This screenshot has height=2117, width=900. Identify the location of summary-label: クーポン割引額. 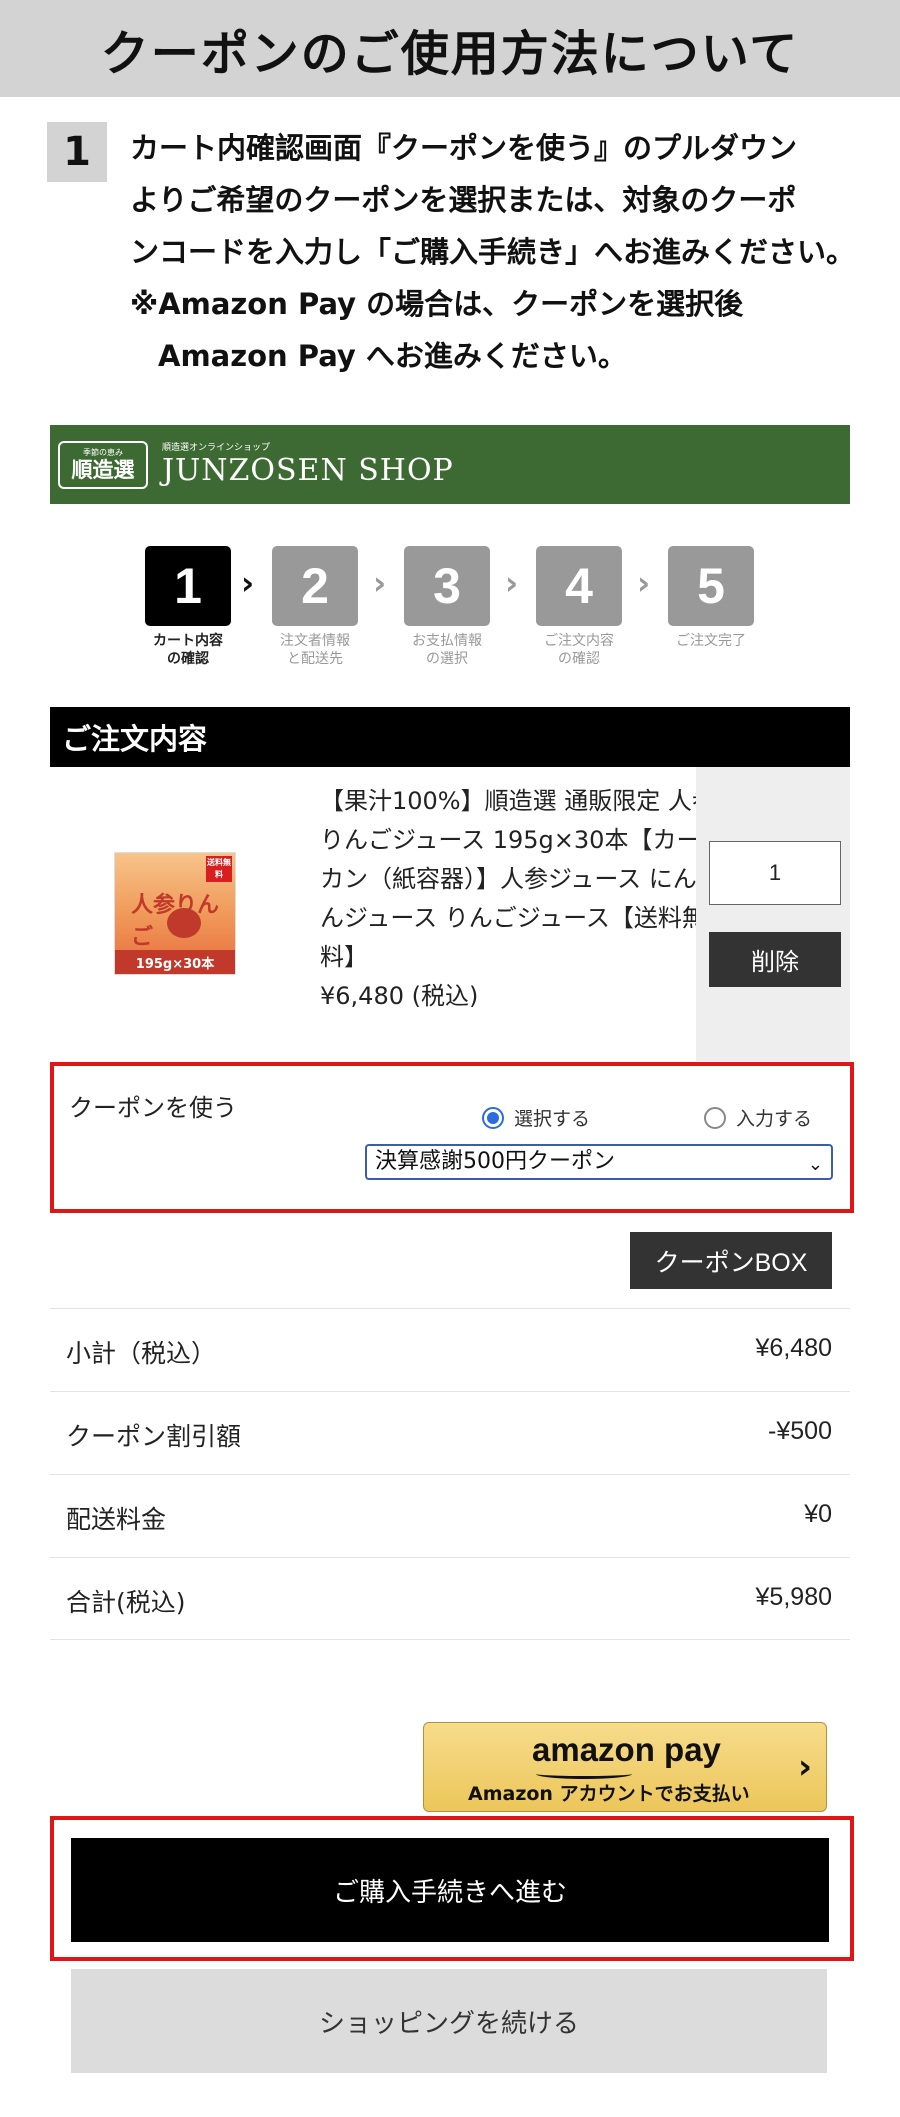
(154, 1436).